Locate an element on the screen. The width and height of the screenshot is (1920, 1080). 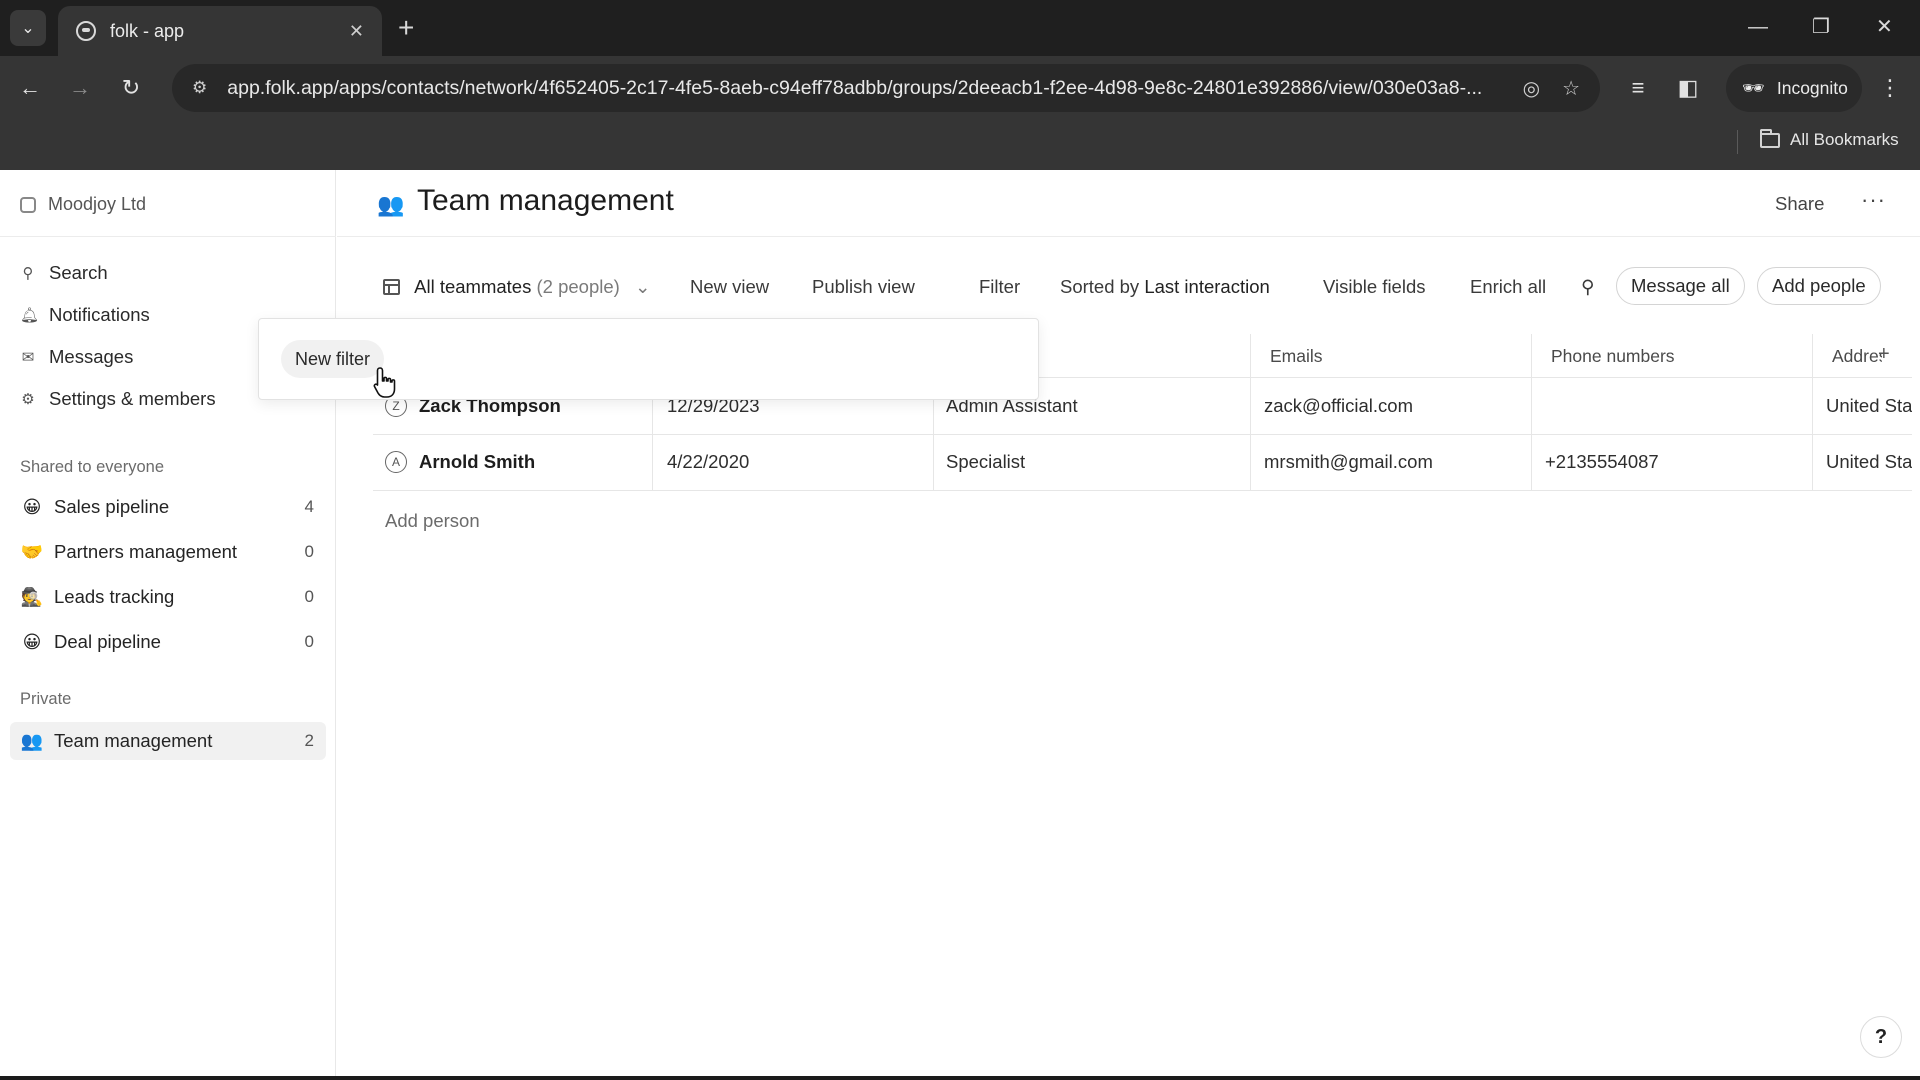
nav-notifications-label: Notifications is located at coordinates (99, 314).